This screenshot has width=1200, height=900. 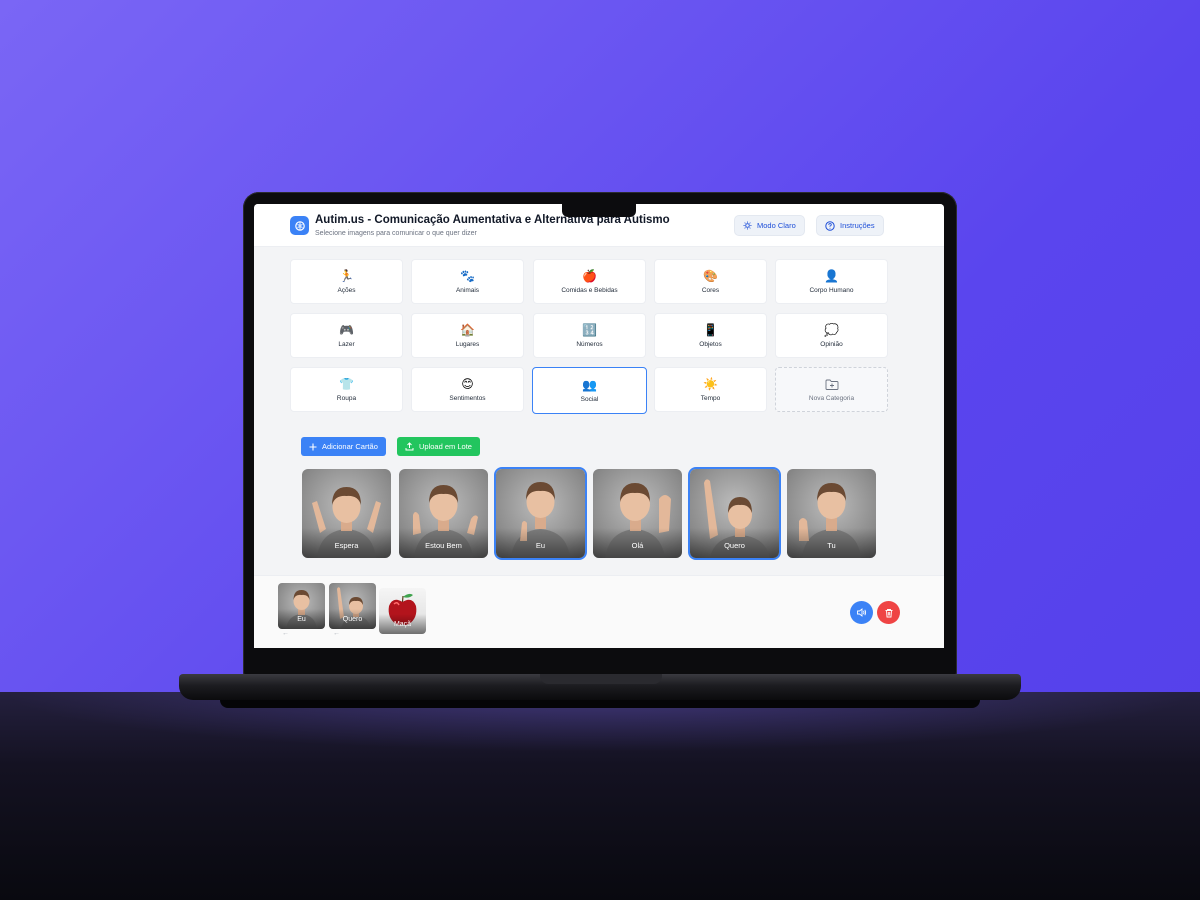 What do you see at coordinates (637, 543) in the screenshot?
I see `card-label: Olá` at bounding box center [637, 543].